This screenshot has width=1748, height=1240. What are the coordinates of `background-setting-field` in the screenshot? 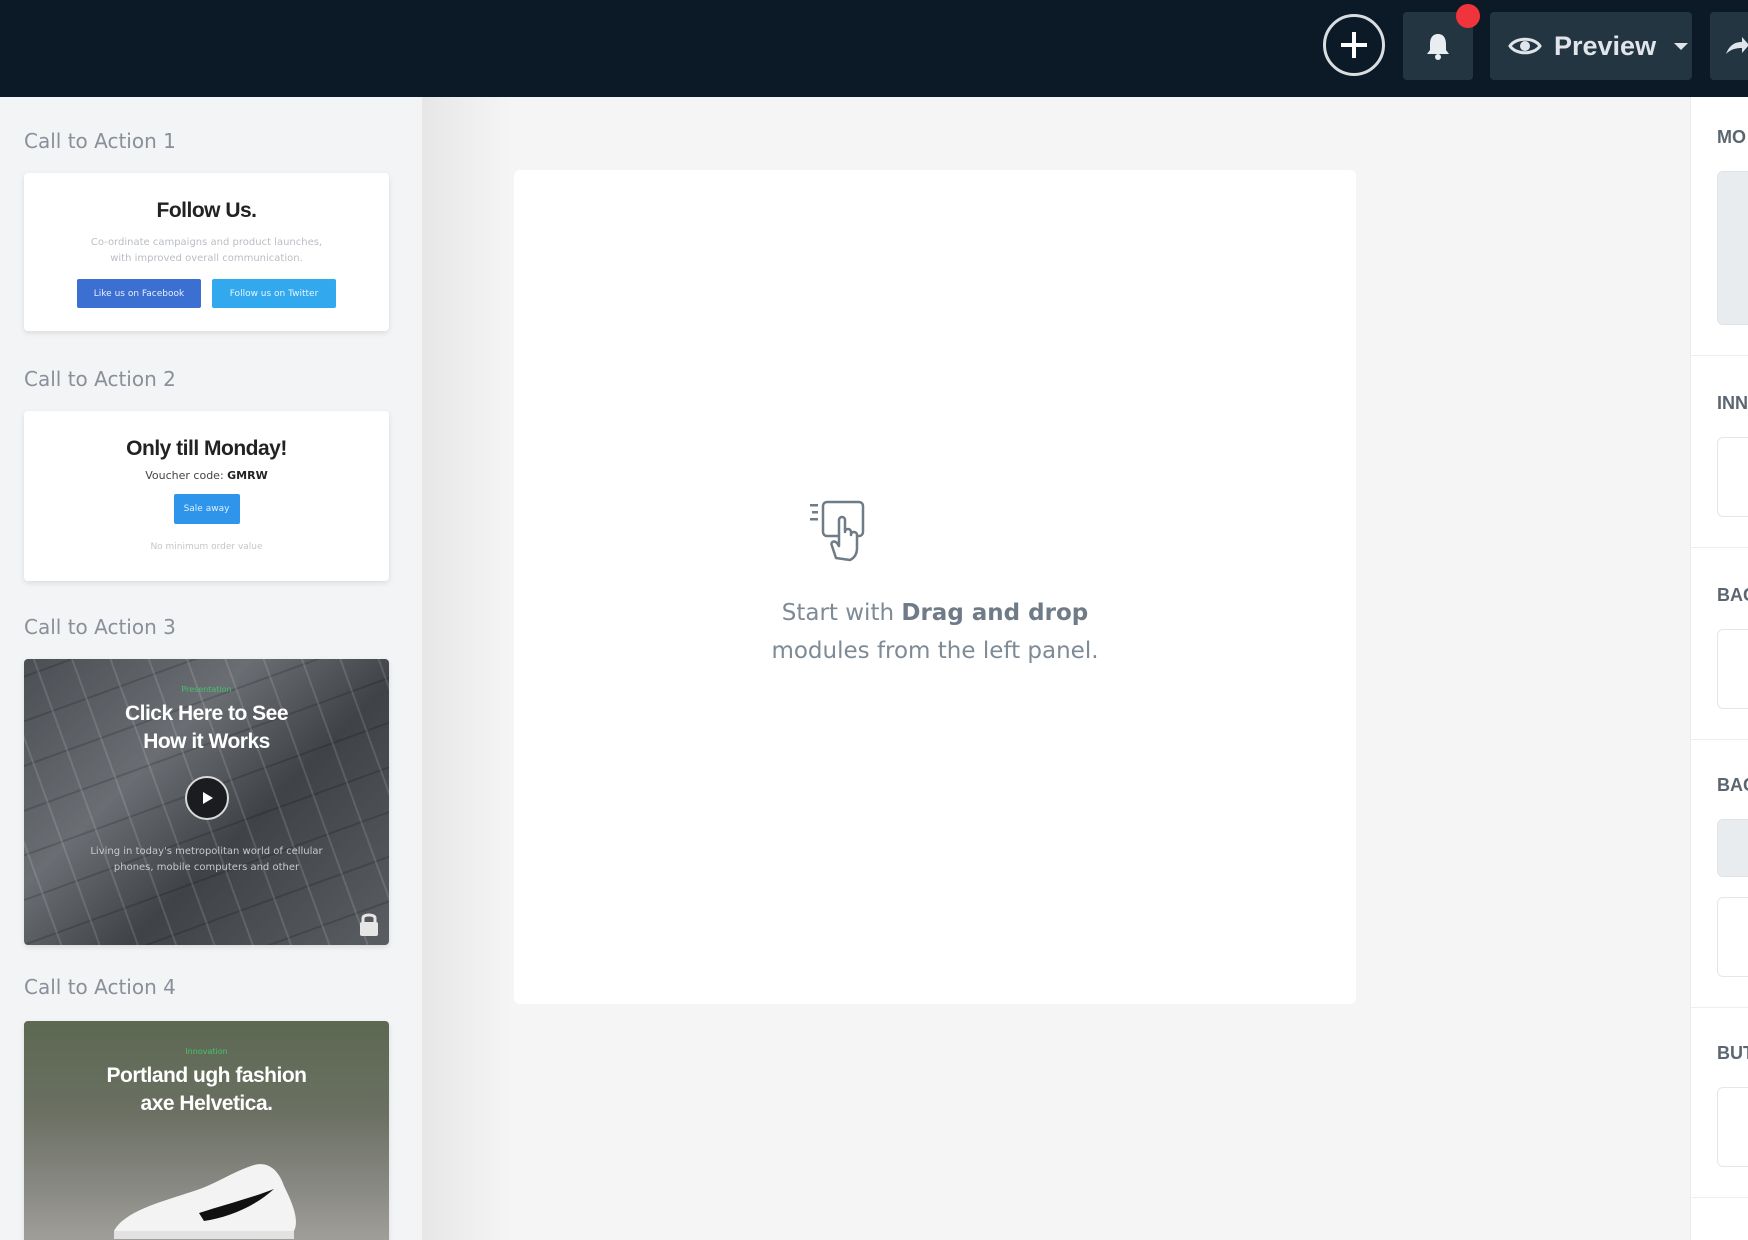 It's located at (1732, 669).